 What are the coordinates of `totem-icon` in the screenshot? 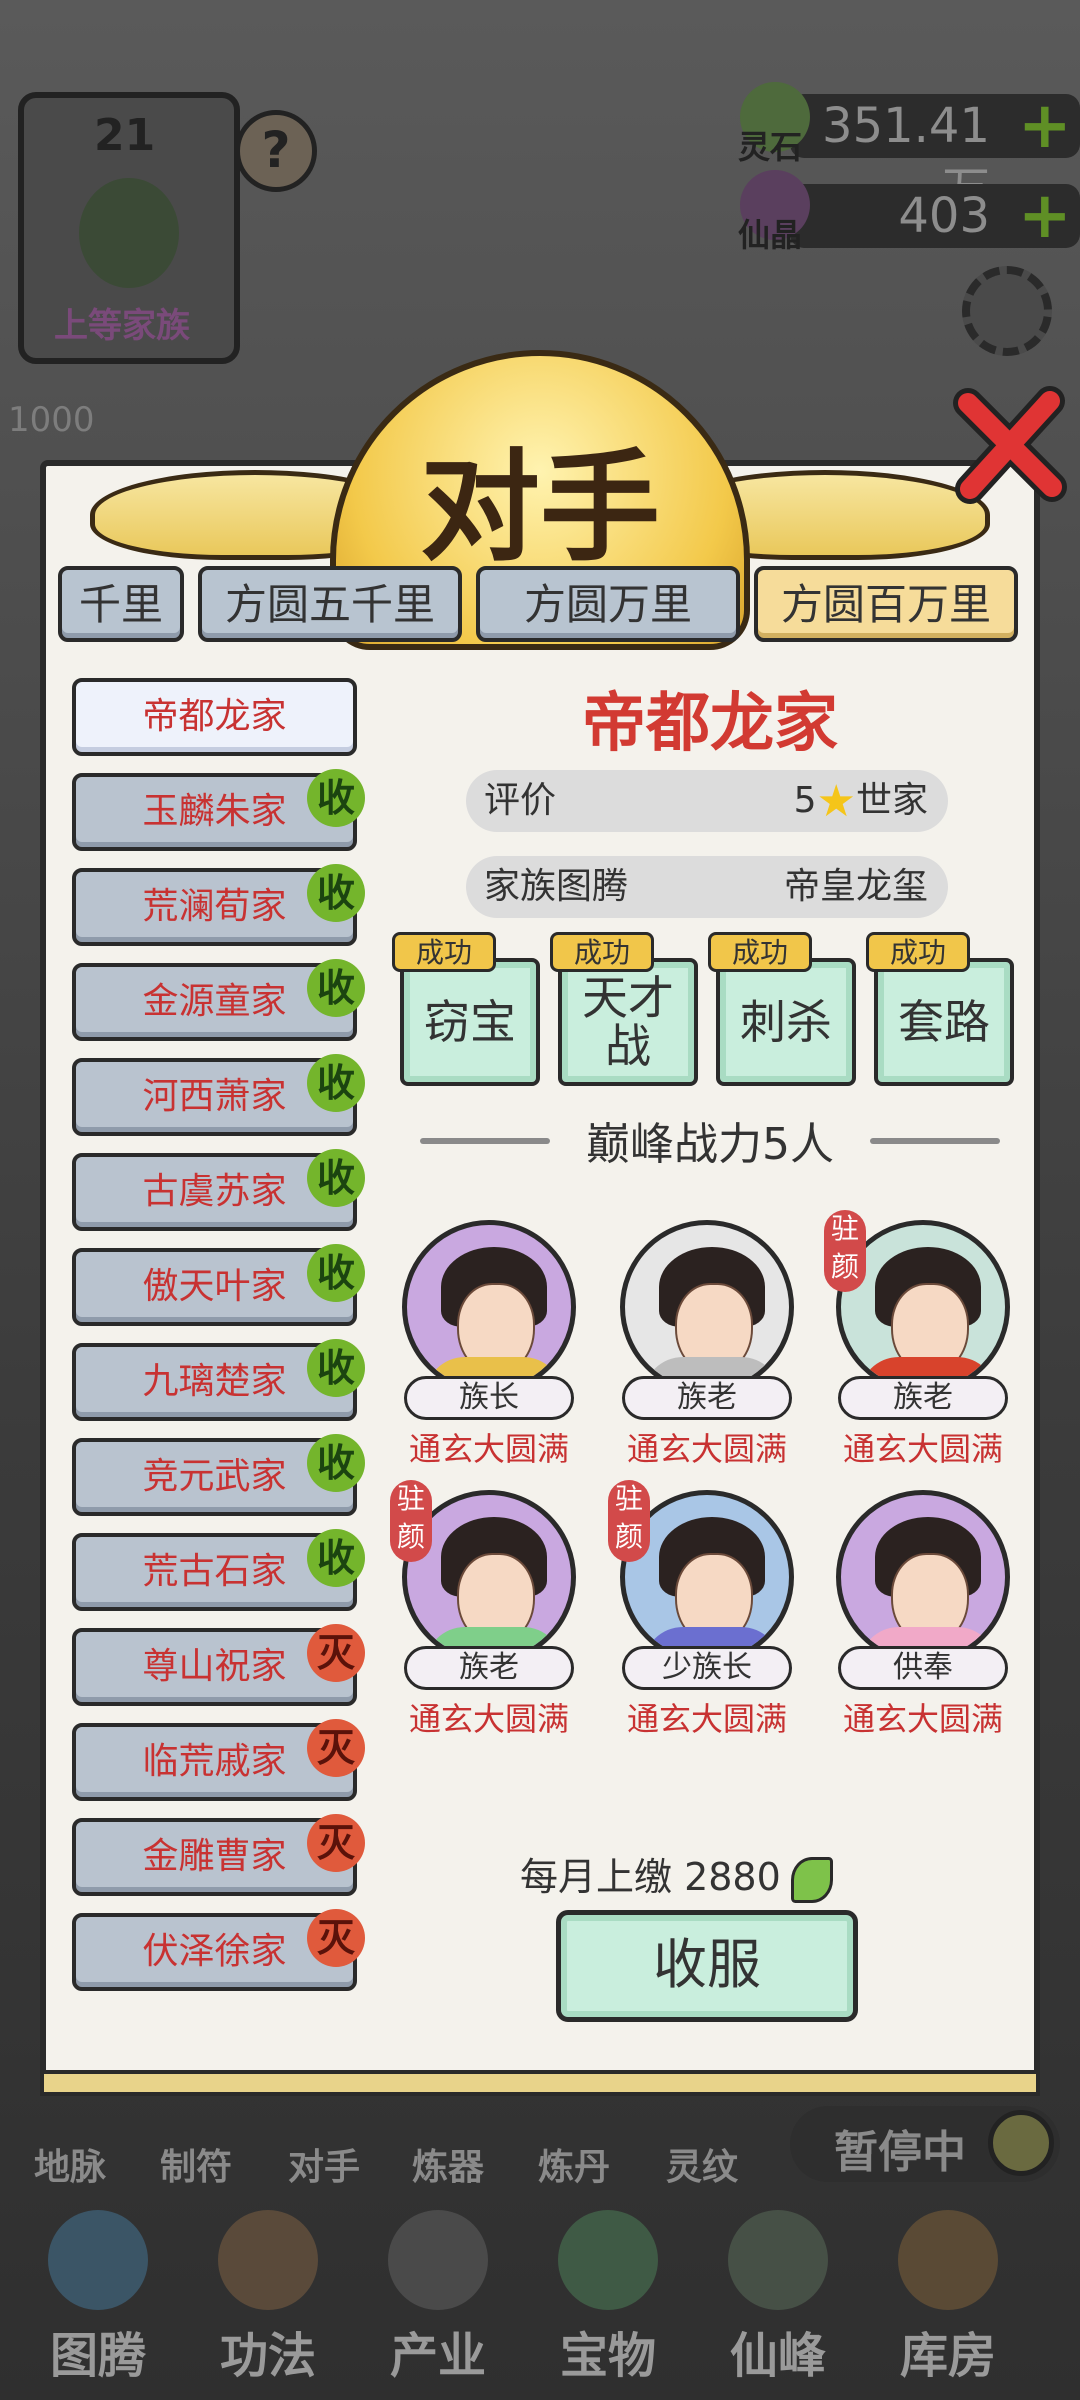 It's located at (98, 2260).